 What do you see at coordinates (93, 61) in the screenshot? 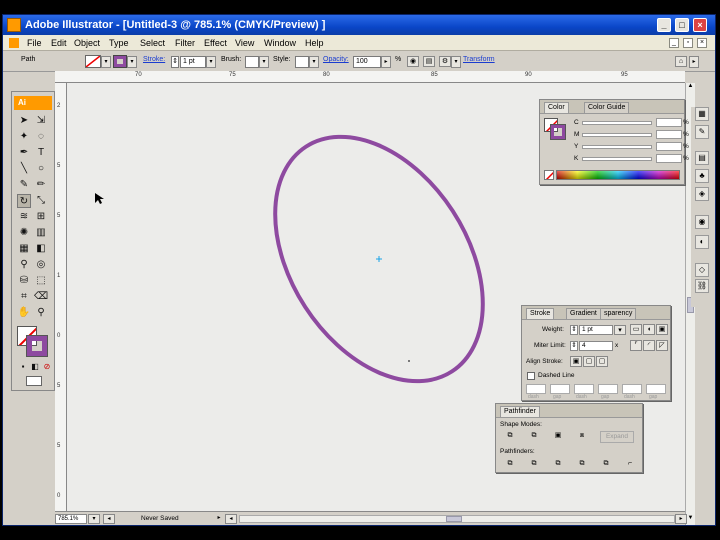
I see `fill-swatch` at bounding box center [93, 61].